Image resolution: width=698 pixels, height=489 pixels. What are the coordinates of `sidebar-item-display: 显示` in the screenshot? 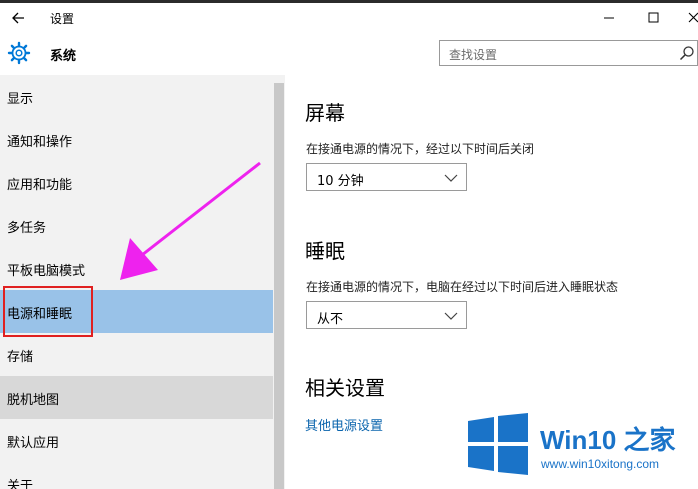 It's located at (136, 96).